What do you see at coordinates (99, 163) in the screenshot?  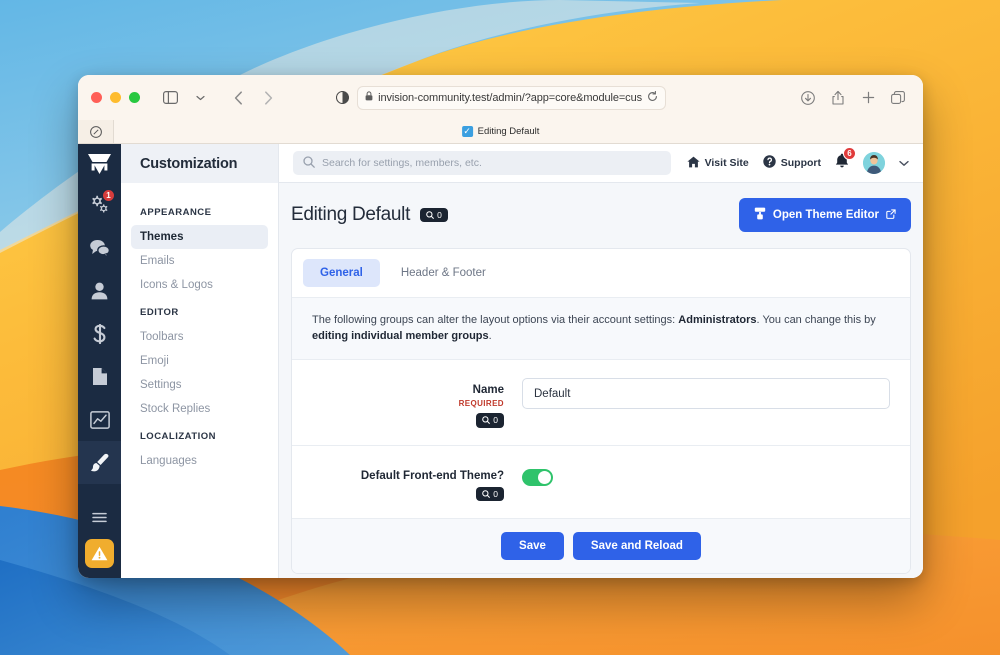 I see `invision-community-logo` at bounding box center [99, 163].